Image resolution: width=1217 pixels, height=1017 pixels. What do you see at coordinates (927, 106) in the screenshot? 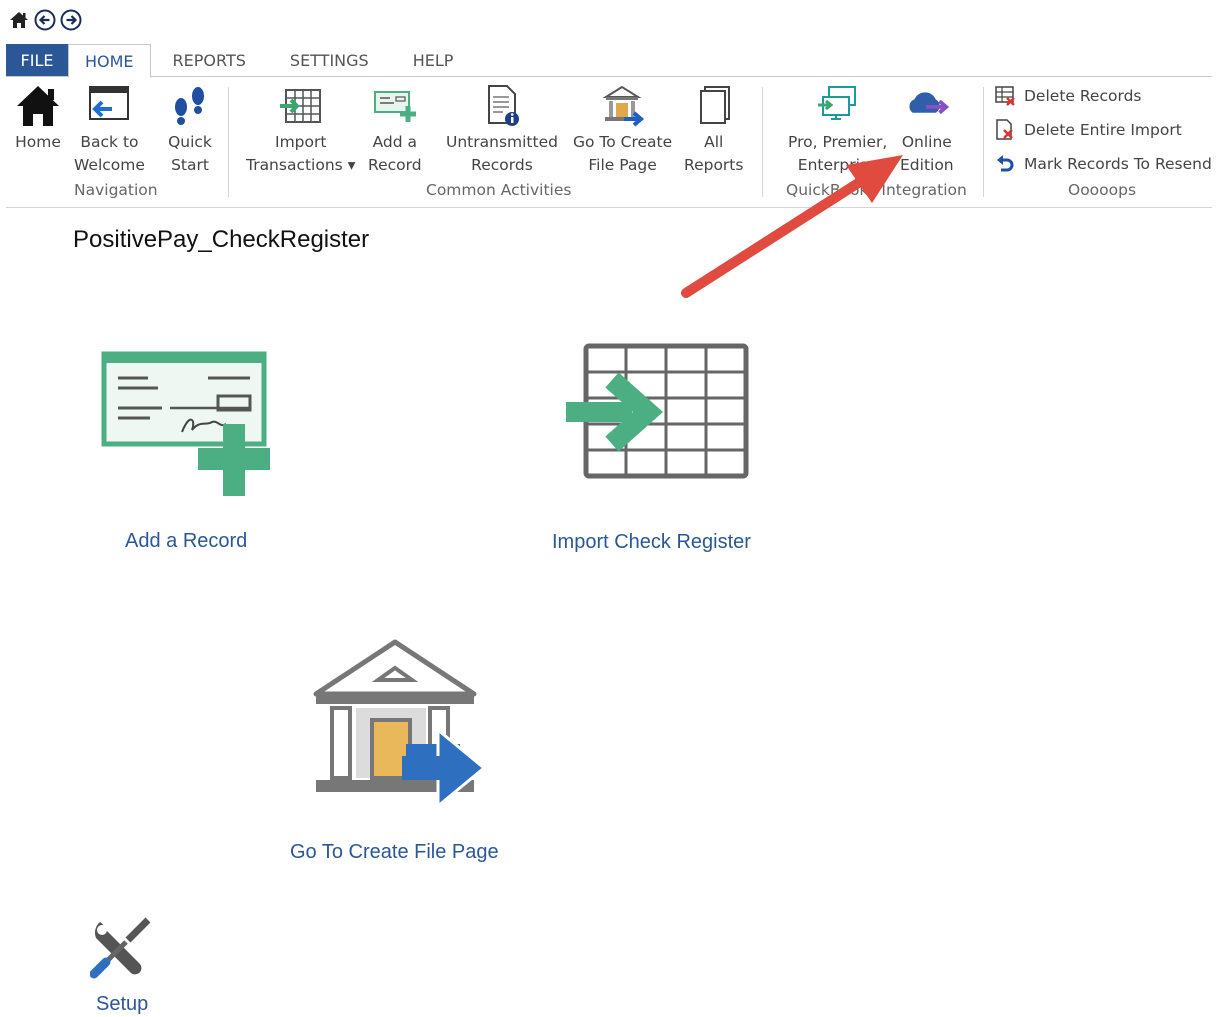
I see `cloud-arrow-icon` at bounding box center [927, 106].